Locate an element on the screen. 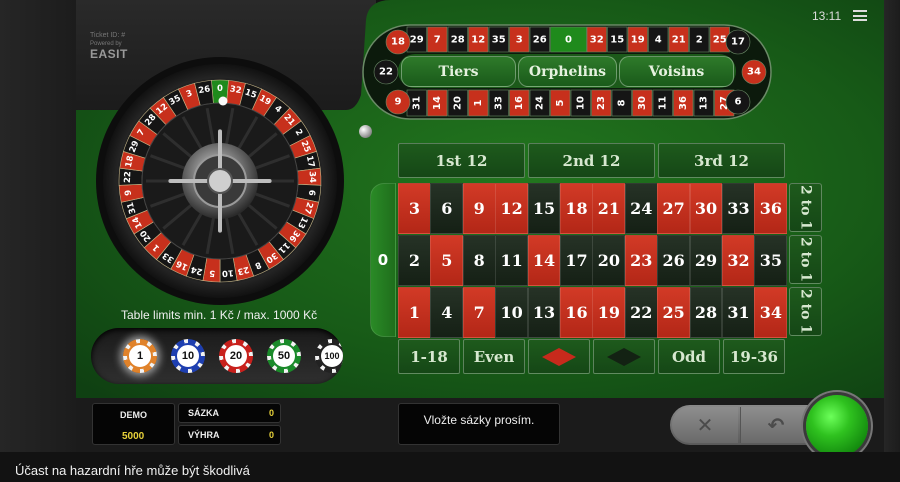 Image resolution: width=900 pixels, height=482 pixels. number-cell-22: 22 is located at coordinates (641, 312).